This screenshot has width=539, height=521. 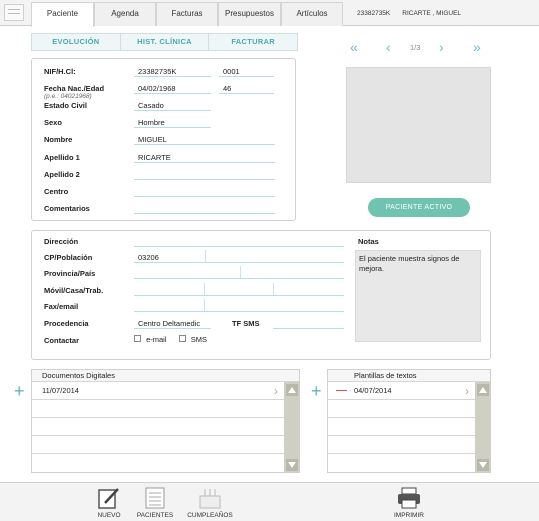 I want to click on next-page-icon: ›, so click(x=441, y=47).